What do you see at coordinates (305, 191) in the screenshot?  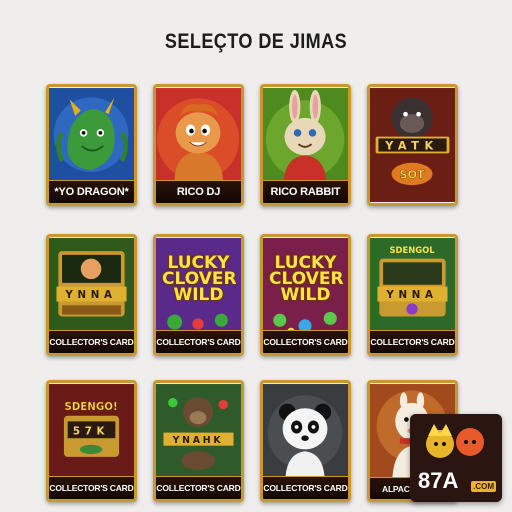 I see `card-label: RICO RABBIT` at bounding box center [305, 191].